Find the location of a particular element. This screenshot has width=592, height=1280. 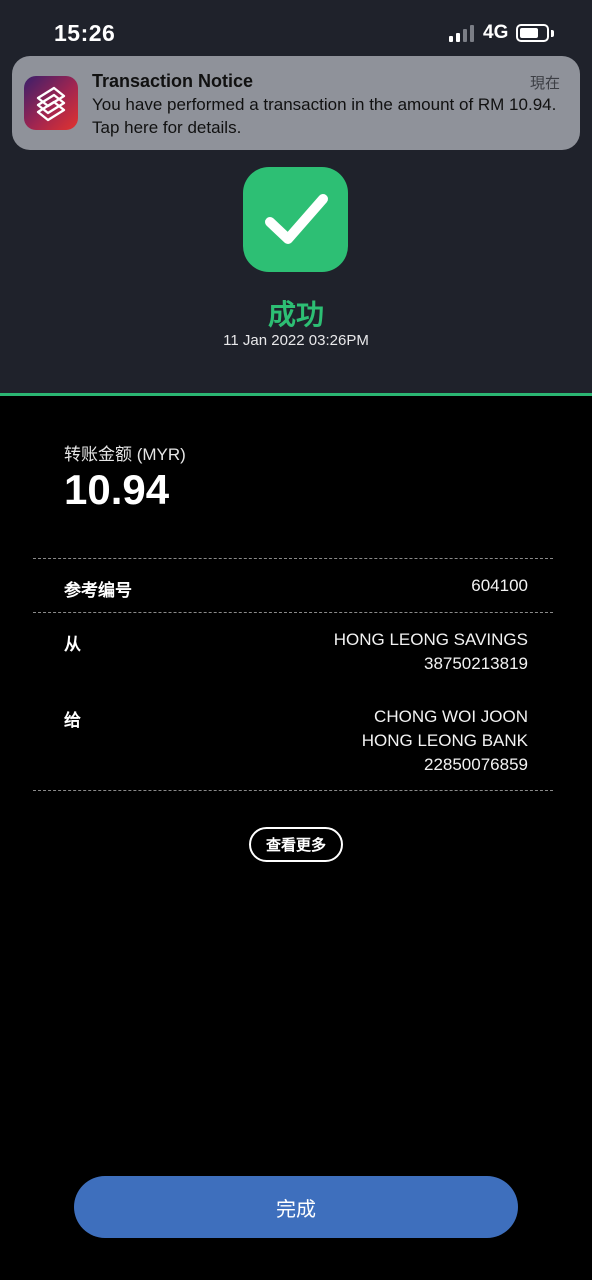

network-type: 4G is located at coordinates (496, 32).